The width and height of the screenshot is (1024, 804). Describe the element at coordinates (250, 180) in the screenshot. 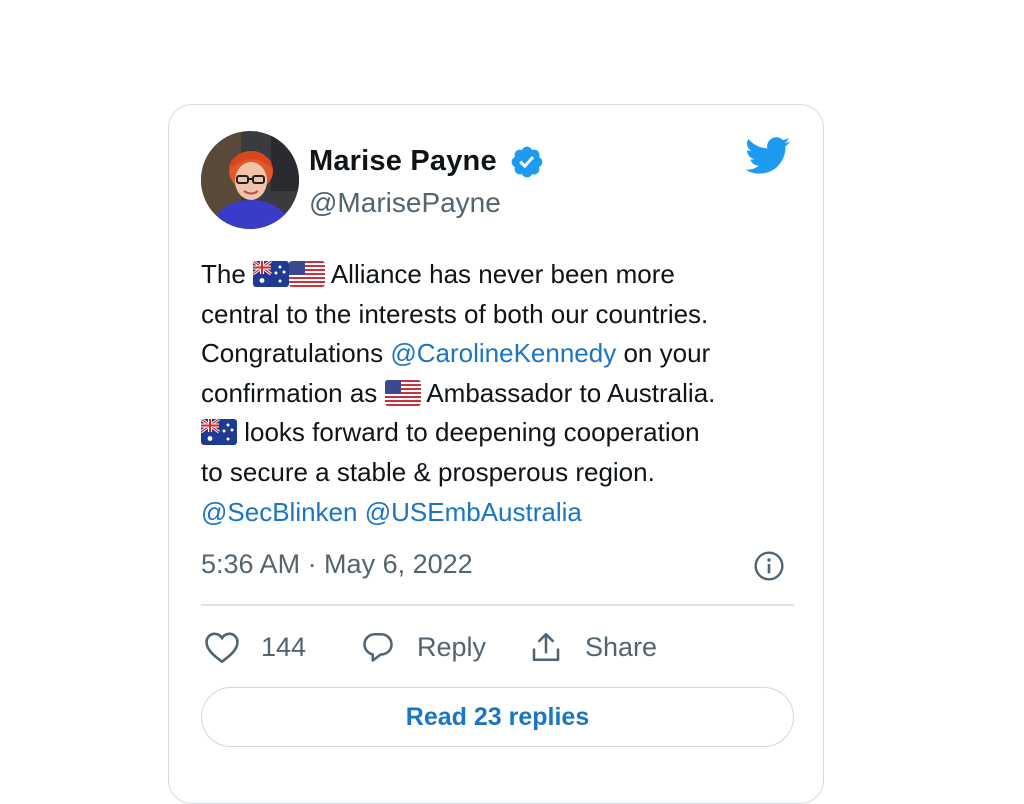

I see `author-avatar` at that location.